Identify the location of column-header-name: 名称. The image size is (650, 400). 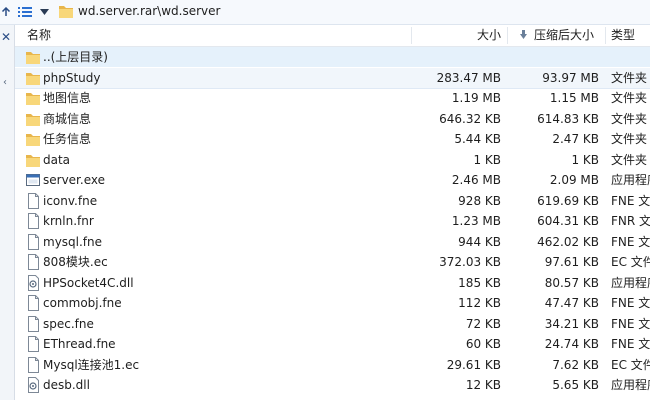
(39, 35).